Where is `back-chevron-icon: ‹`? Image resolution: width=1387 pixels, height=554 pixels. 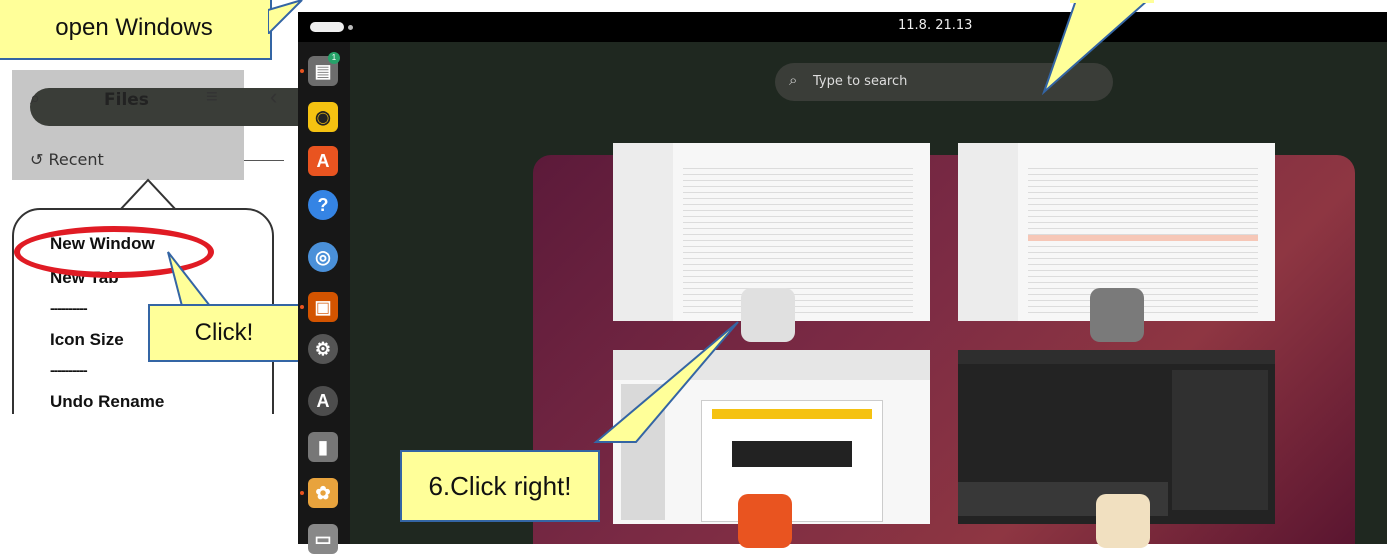
back-chevron-icon: ‹ is located at coordinates (273, 97).